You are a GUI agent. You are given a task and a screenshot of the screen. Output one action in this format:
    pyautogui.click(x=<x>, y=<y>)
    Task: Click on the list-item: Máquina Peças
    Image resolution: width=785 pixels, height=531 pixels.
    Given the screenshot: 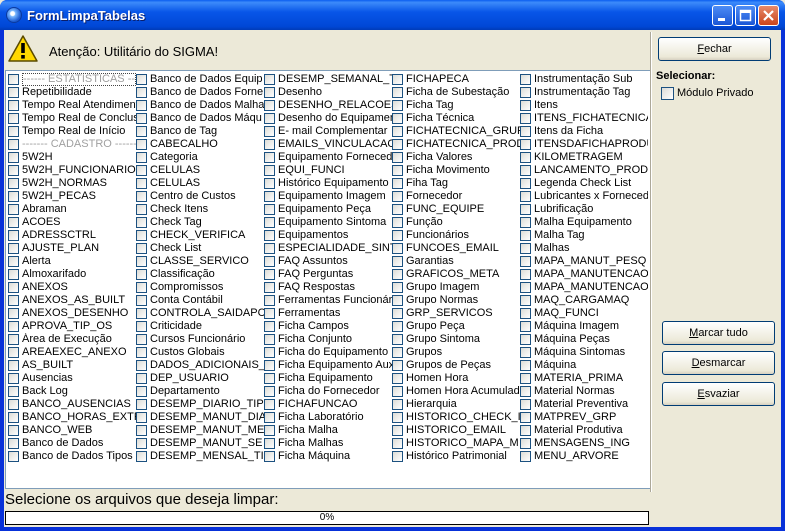 What is the action you would take?
    pyautogui.click(x=584, y=339)
    